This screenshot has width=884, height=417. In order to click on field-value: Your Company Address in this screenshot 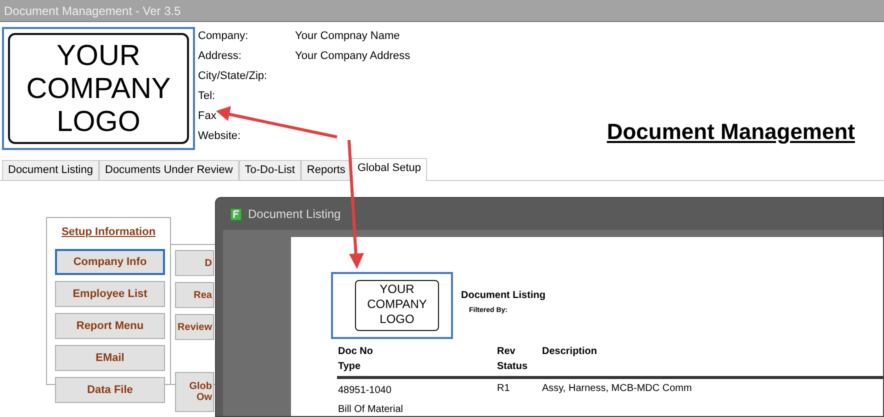, I will do `click(352, 56)`.